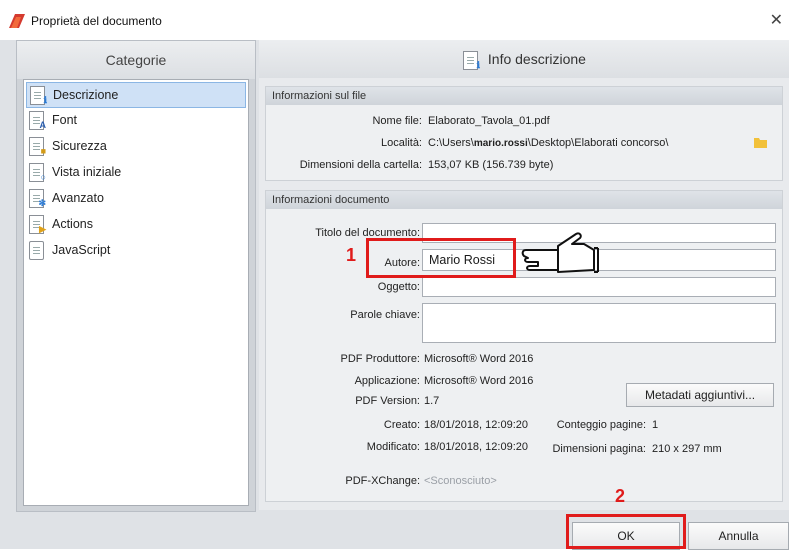  Describe the element at coordinates (479, 359) in the screenshot. I see `producer-value: Microsoft® Word 2016` at that location.